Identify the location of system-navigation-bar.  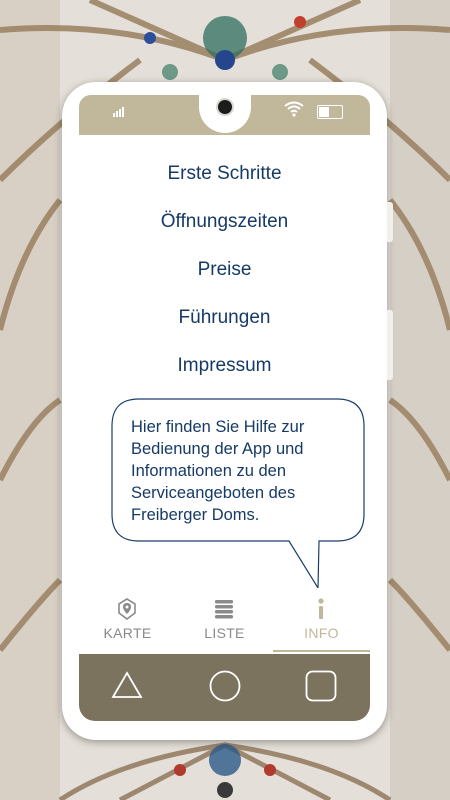
(224, 687).